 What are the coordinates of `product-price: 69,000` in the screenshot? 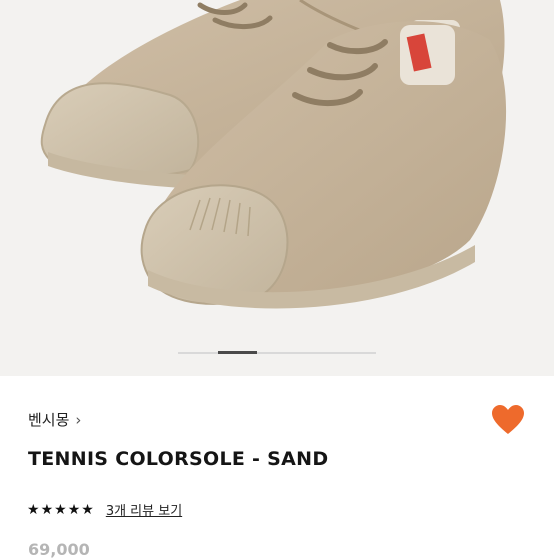 It's located at (59, 549).